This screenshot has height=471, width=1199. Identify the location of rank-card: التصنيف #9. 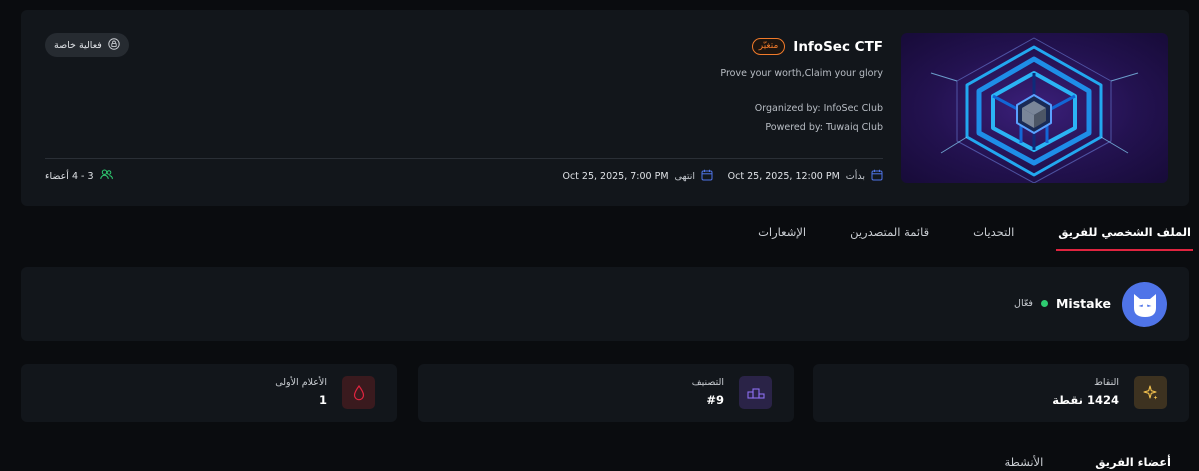
(606, 393).